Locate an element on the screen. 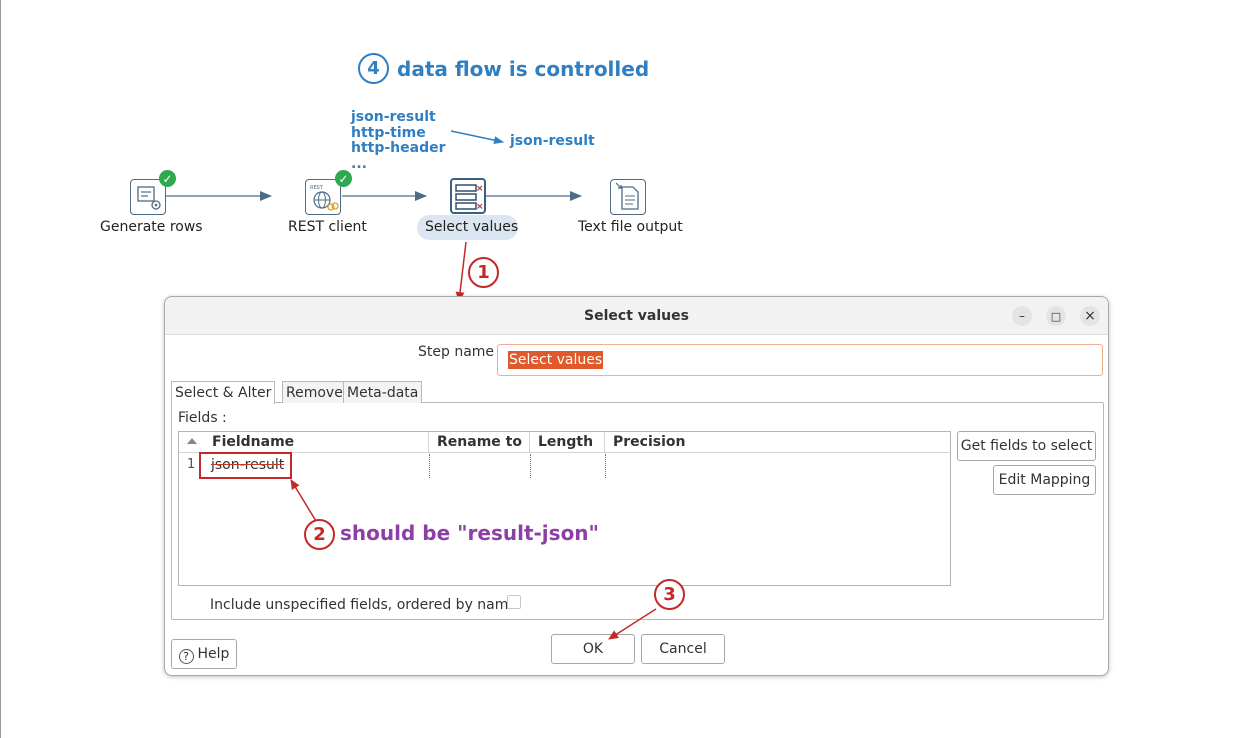  output-field: json-result is located at coordinates (552, 141).